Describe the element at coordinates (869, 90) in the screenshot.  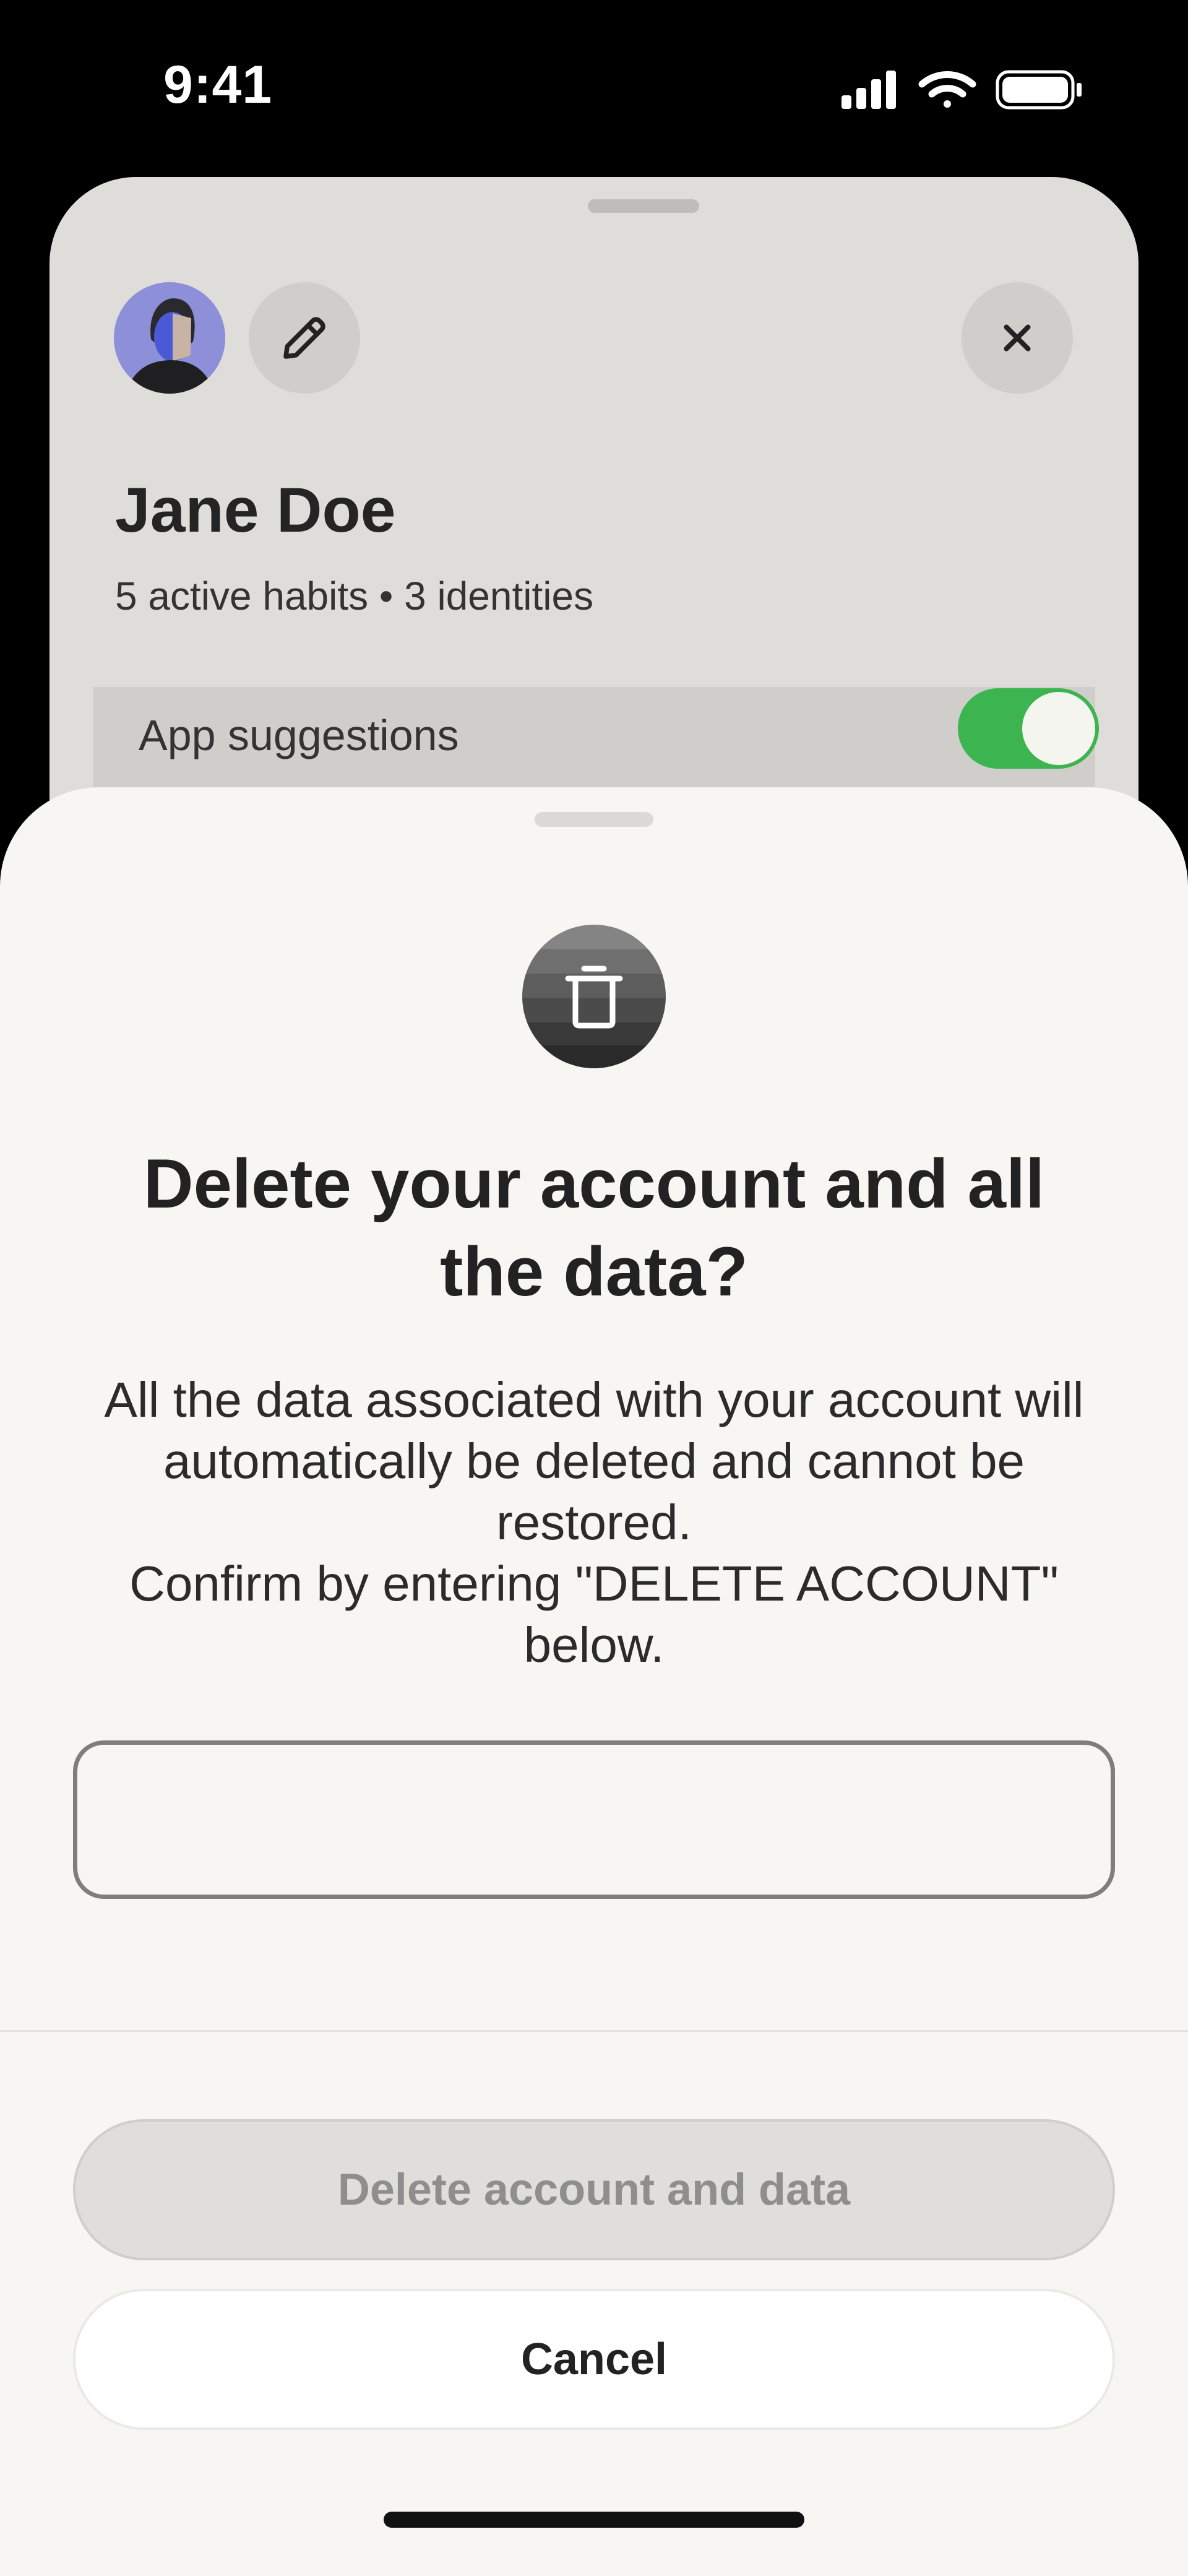
I see `cellular-signal-icon` at that location.